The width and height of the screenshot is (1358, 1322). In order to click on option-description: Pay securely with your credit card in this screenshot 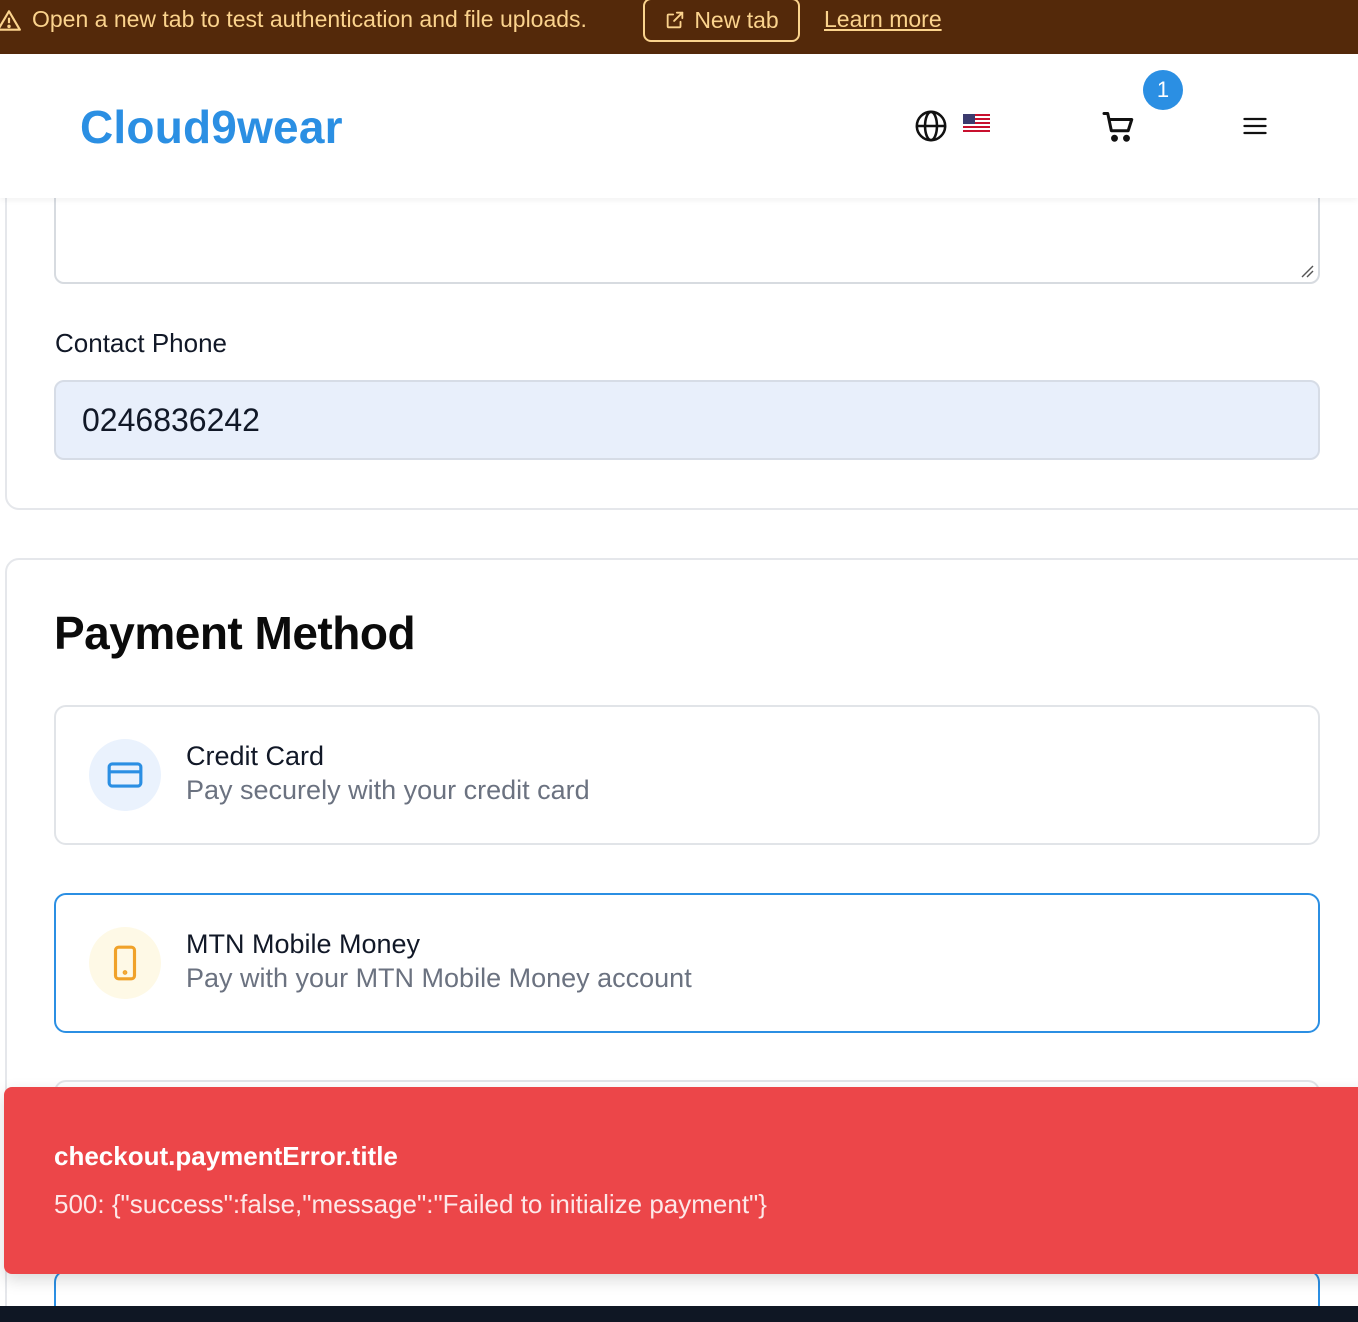, I will do `click(388, 790)`.